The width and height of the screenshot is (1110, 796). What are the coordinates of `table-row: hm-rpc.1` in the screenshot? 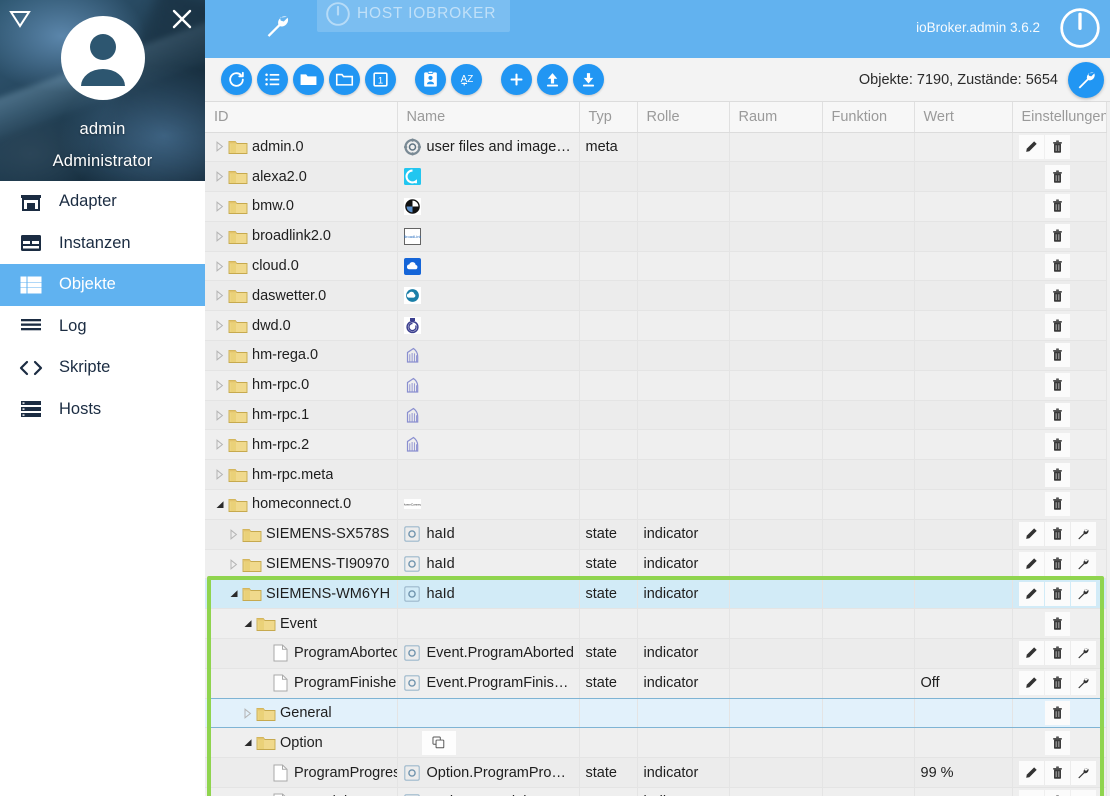 It's located at (656, 415).